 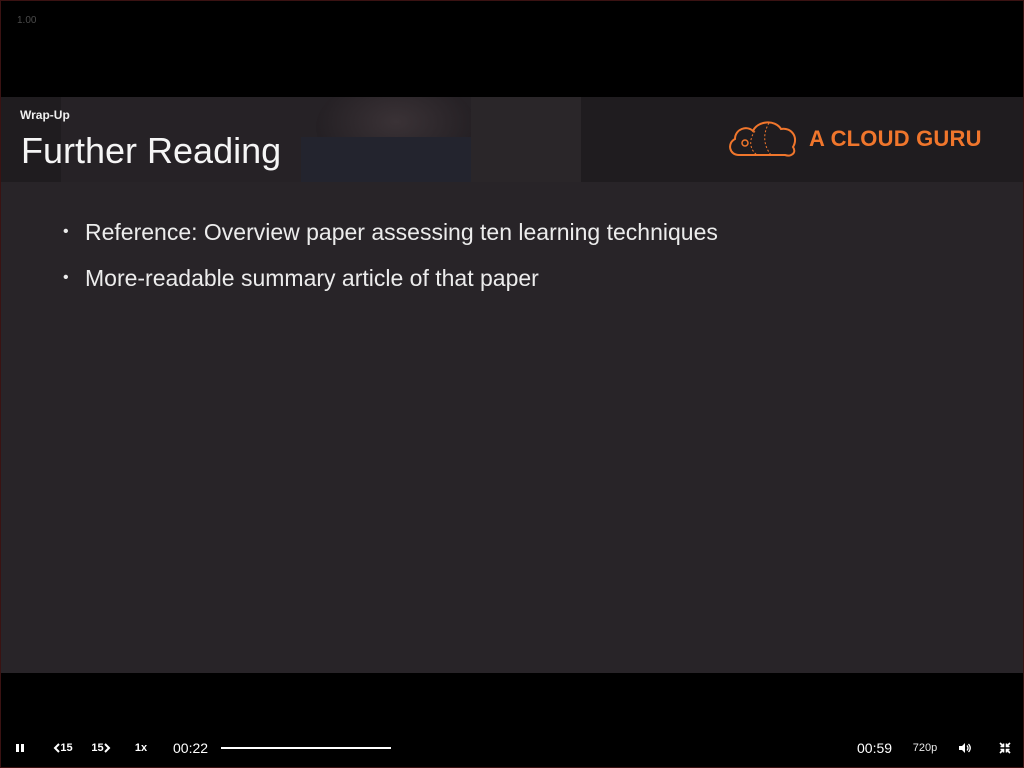 I want to click on forward-15-button: 15, so click(x=101, y=748).